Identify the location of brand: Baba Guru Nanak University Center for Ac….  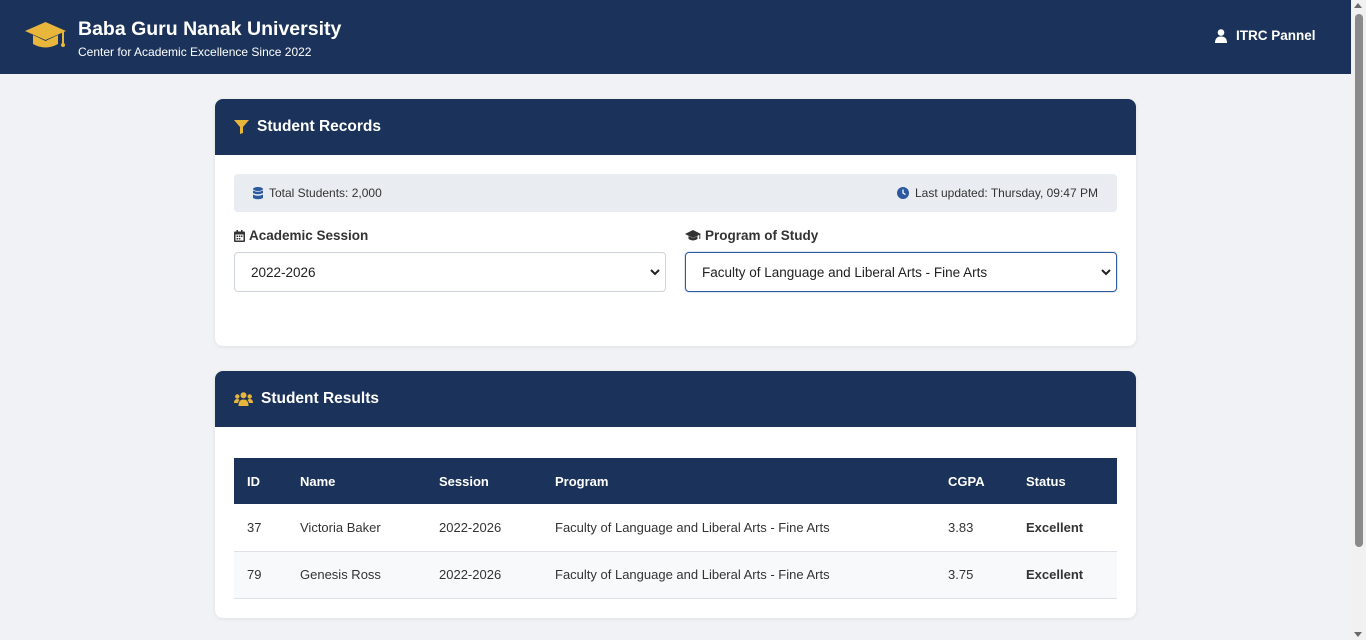
(182, 39).